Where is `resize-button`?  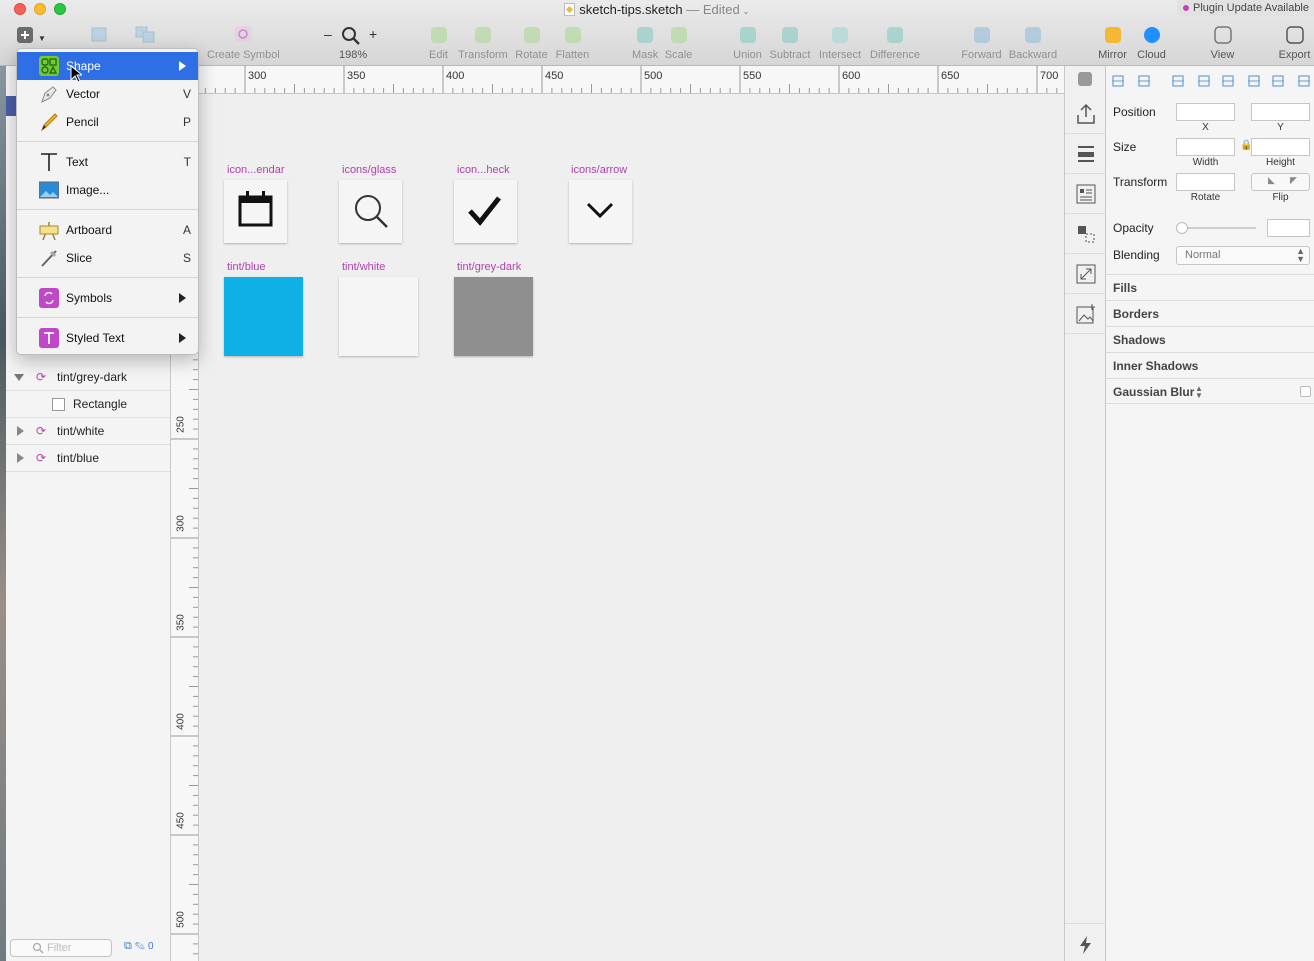 resize-button is located at coordinates (1085, 274).